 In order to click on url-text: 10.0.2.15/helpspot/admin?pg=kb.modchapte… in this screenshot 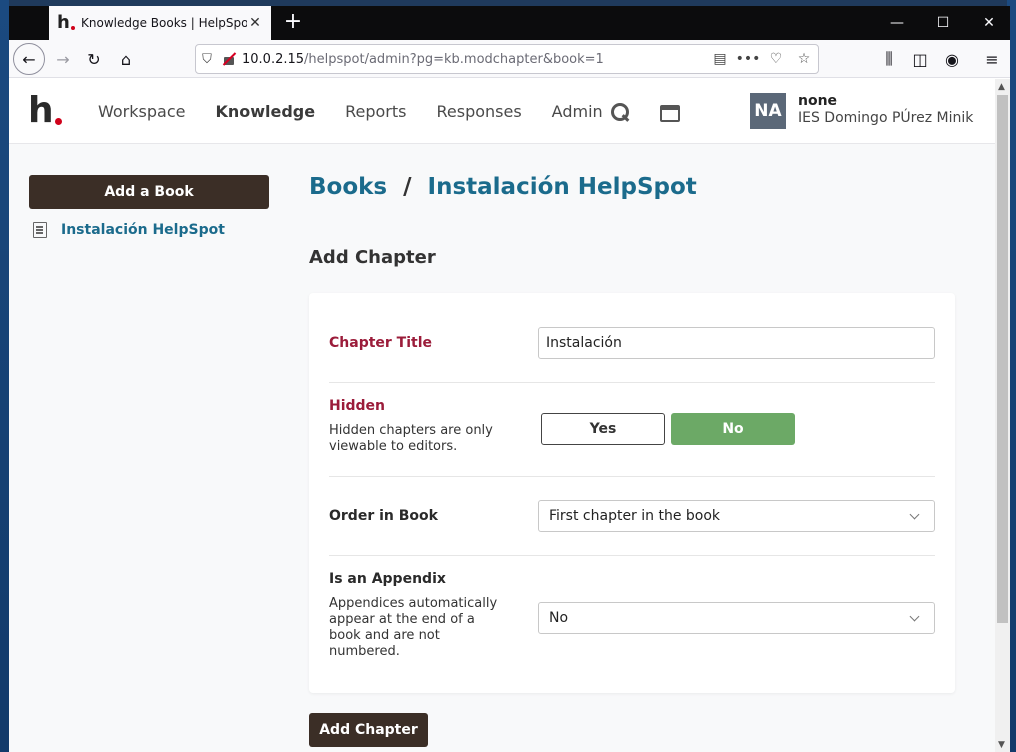, I will do `click(474, 59)`.